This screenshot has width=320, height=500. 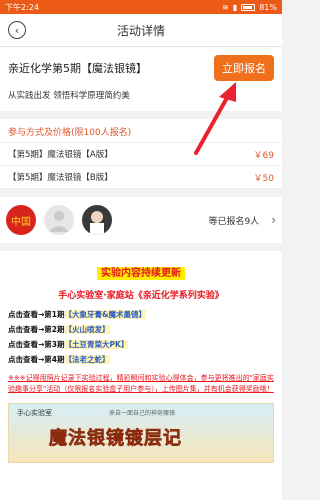 I want to click on issue-link-title: 【火山喷发】, so click(x=87, y=329).